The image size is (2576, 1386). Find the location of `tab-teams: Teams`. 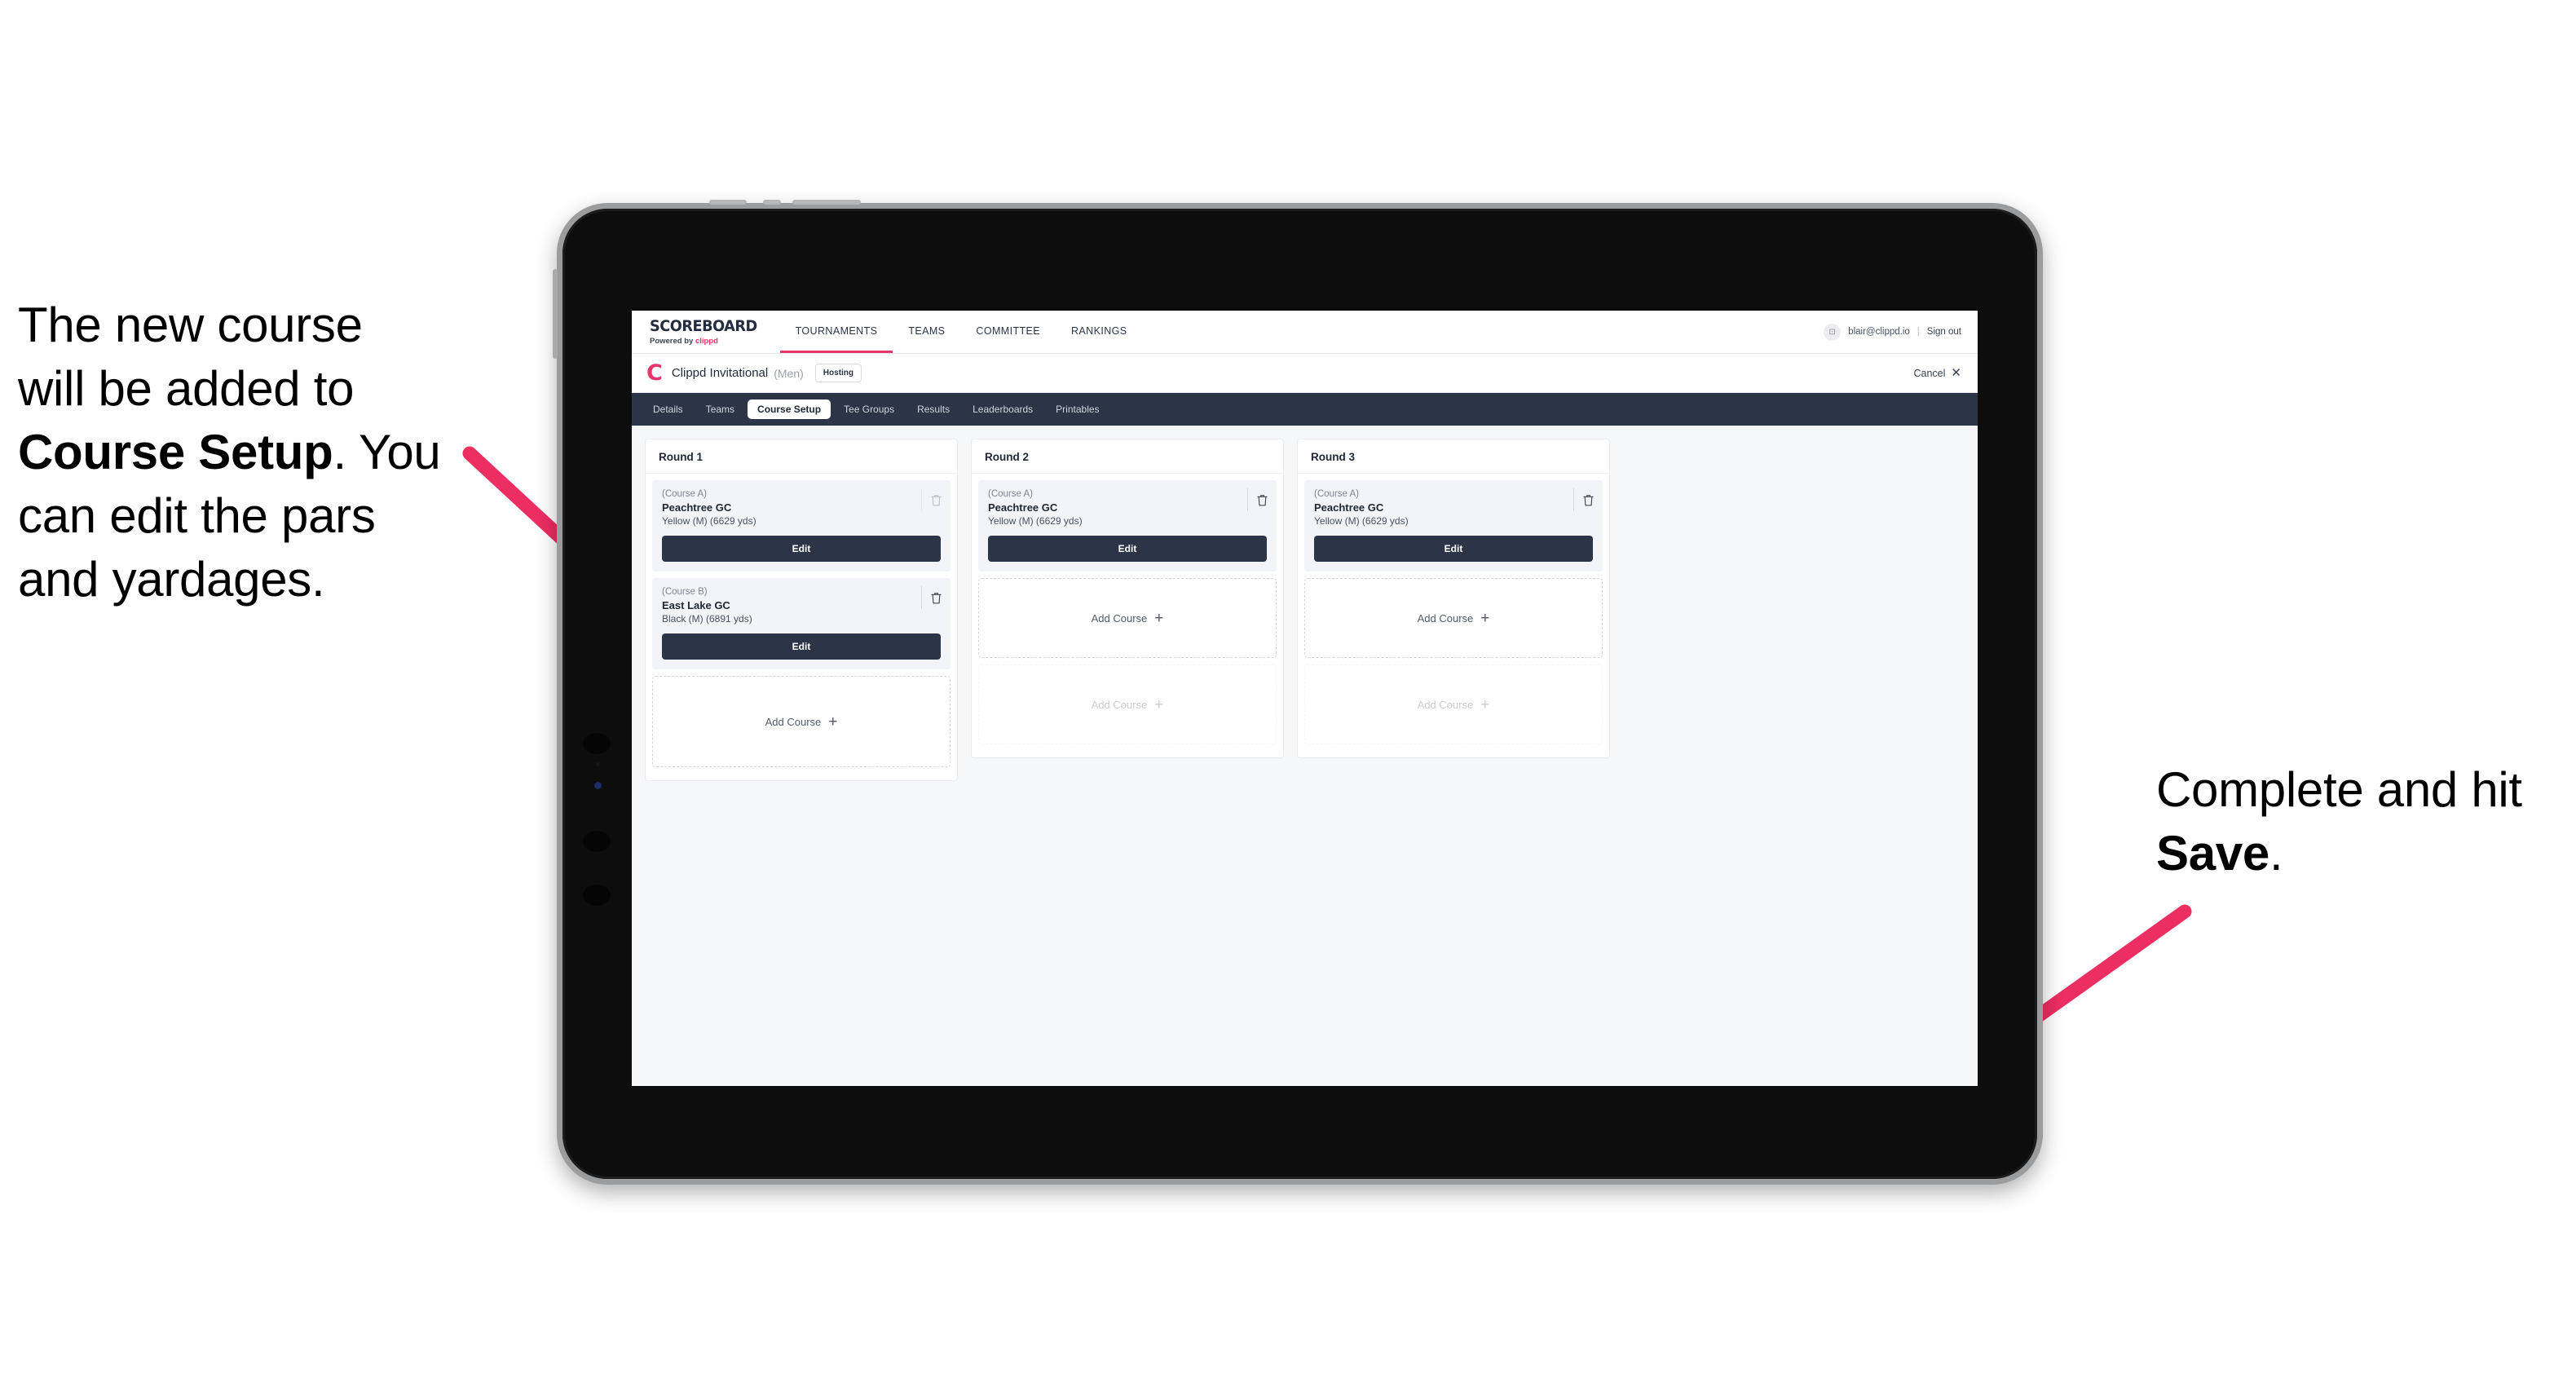

tab-teams: Teams is located at coordinates (720, 409).